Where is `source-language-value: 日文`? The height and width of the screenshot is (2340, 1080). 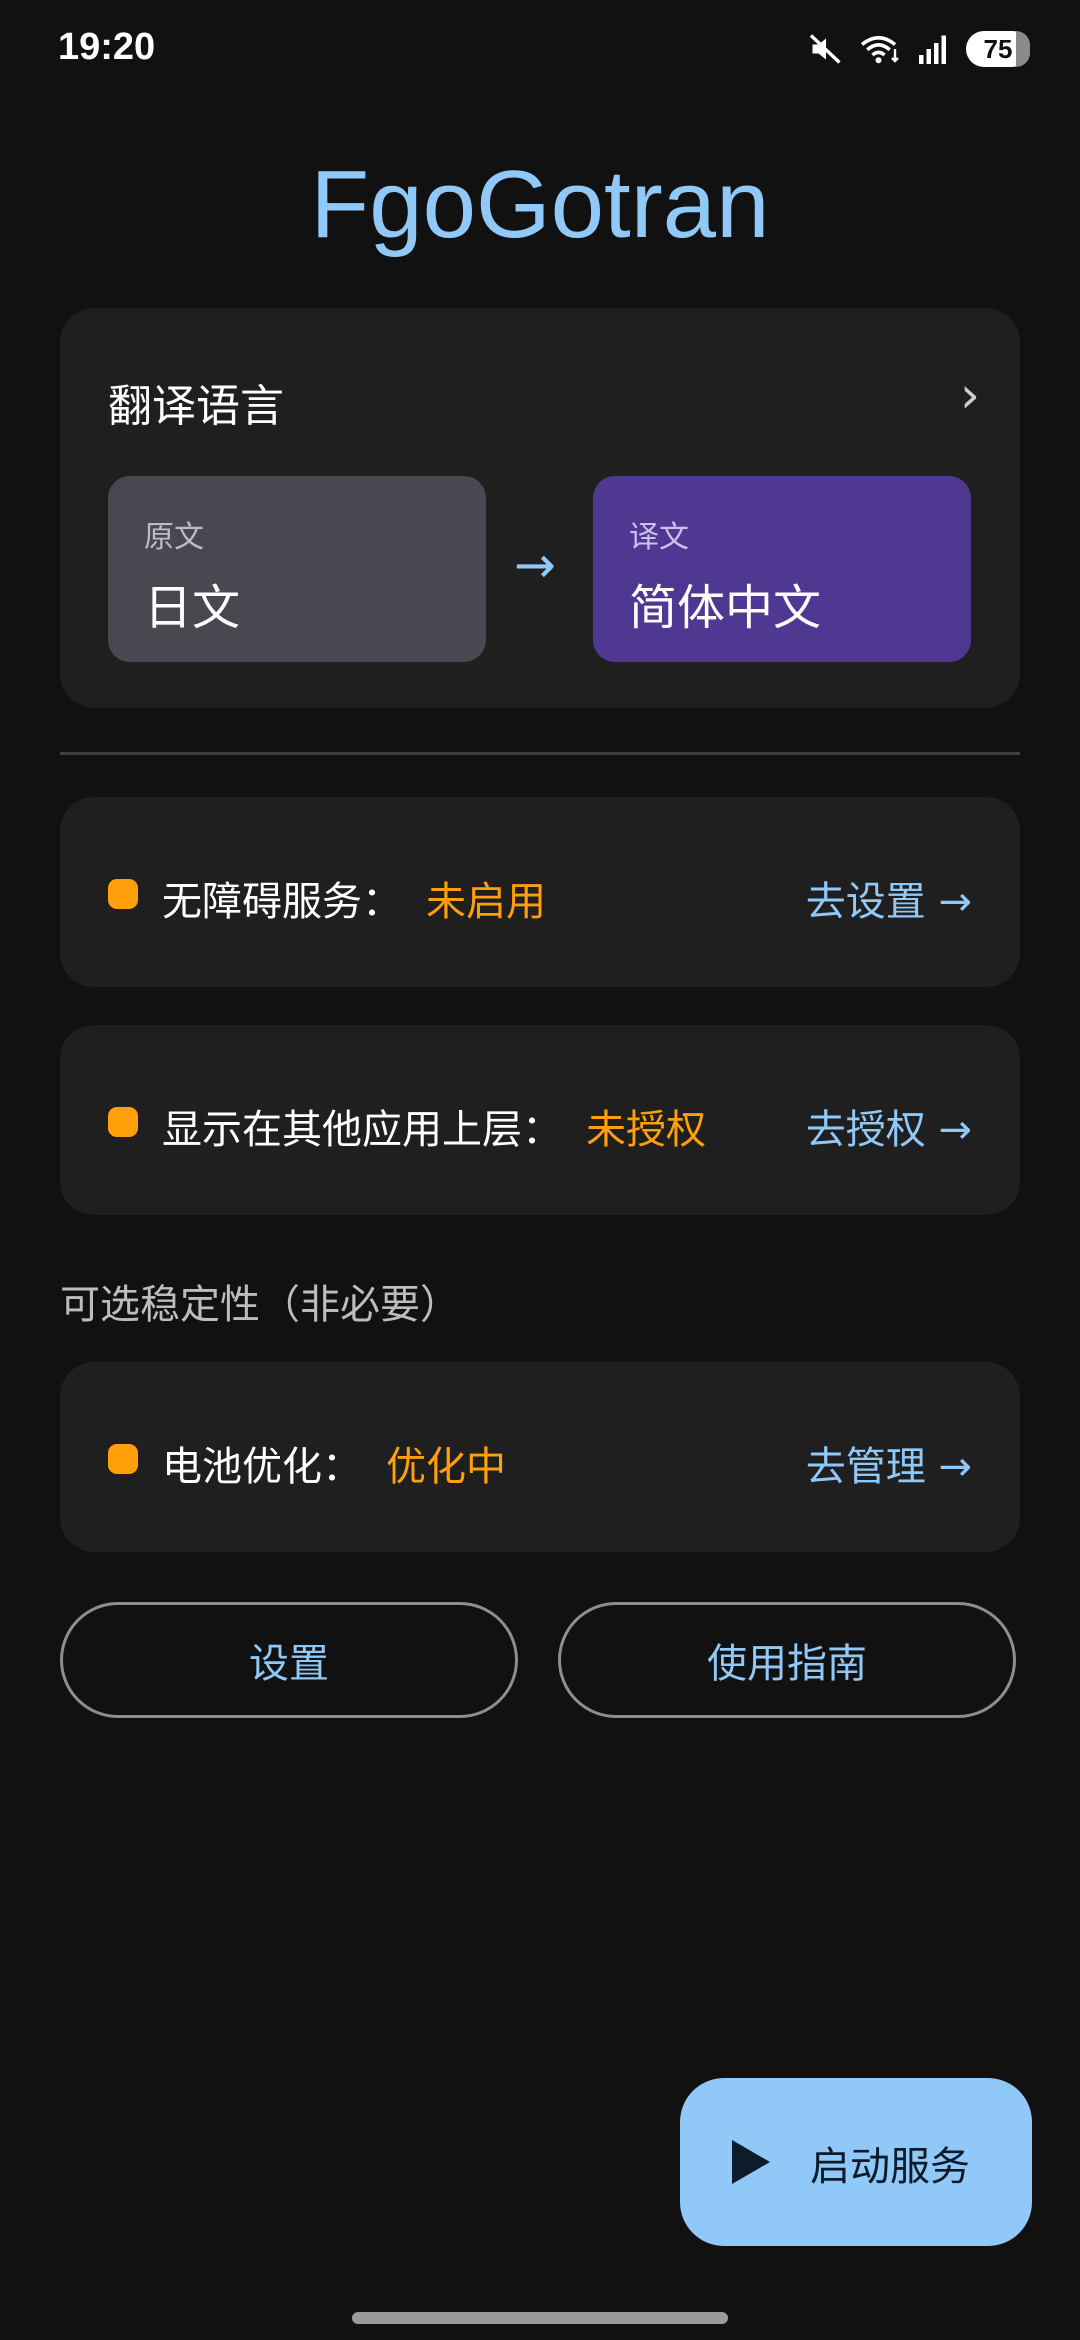 source-language-value: 日文 is located at coordinates (192, 608).